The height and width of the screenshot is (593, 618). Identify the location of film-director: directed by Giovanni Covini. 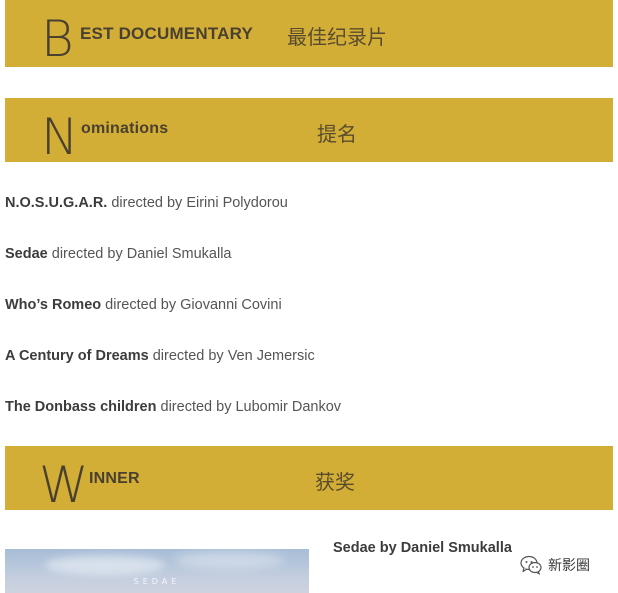
(191, 305).